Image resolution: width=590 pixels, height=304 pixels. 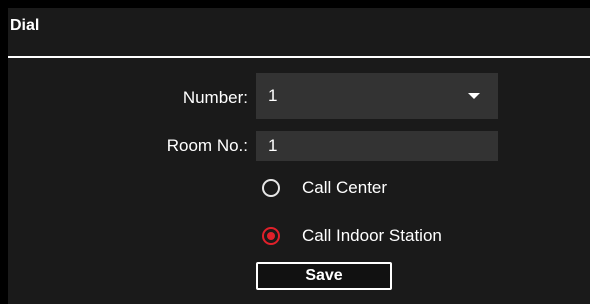 What do you see at coordinates (324, 276) in the screenshot?
I see `save-button: Save` at bounding box center [324, 276].